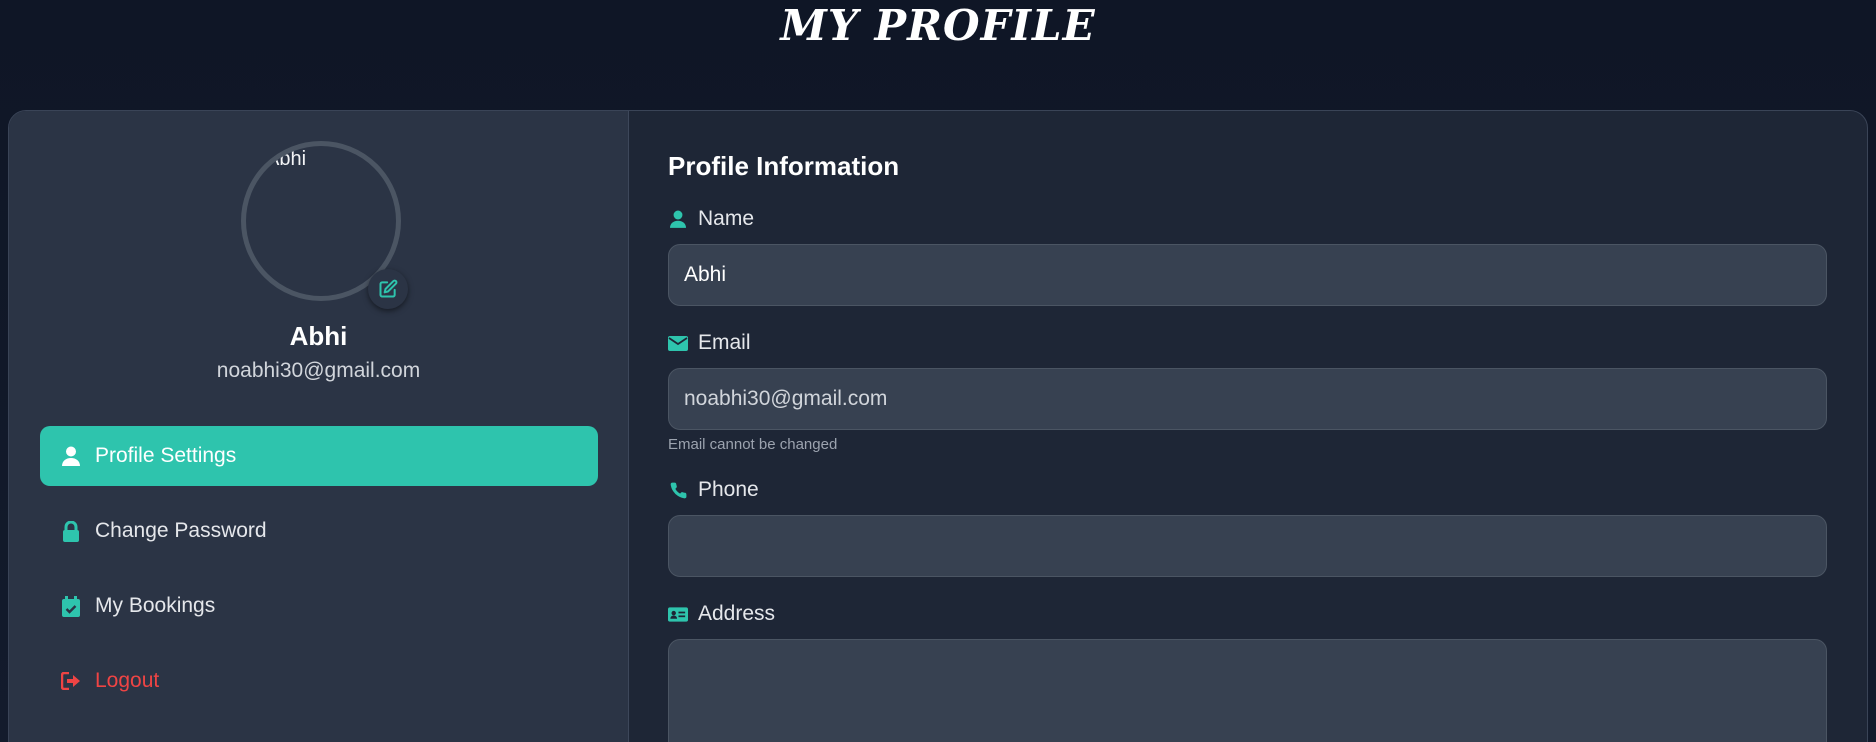  I want to click on sidebar-item-label: My Bookings, so click(155, 605).